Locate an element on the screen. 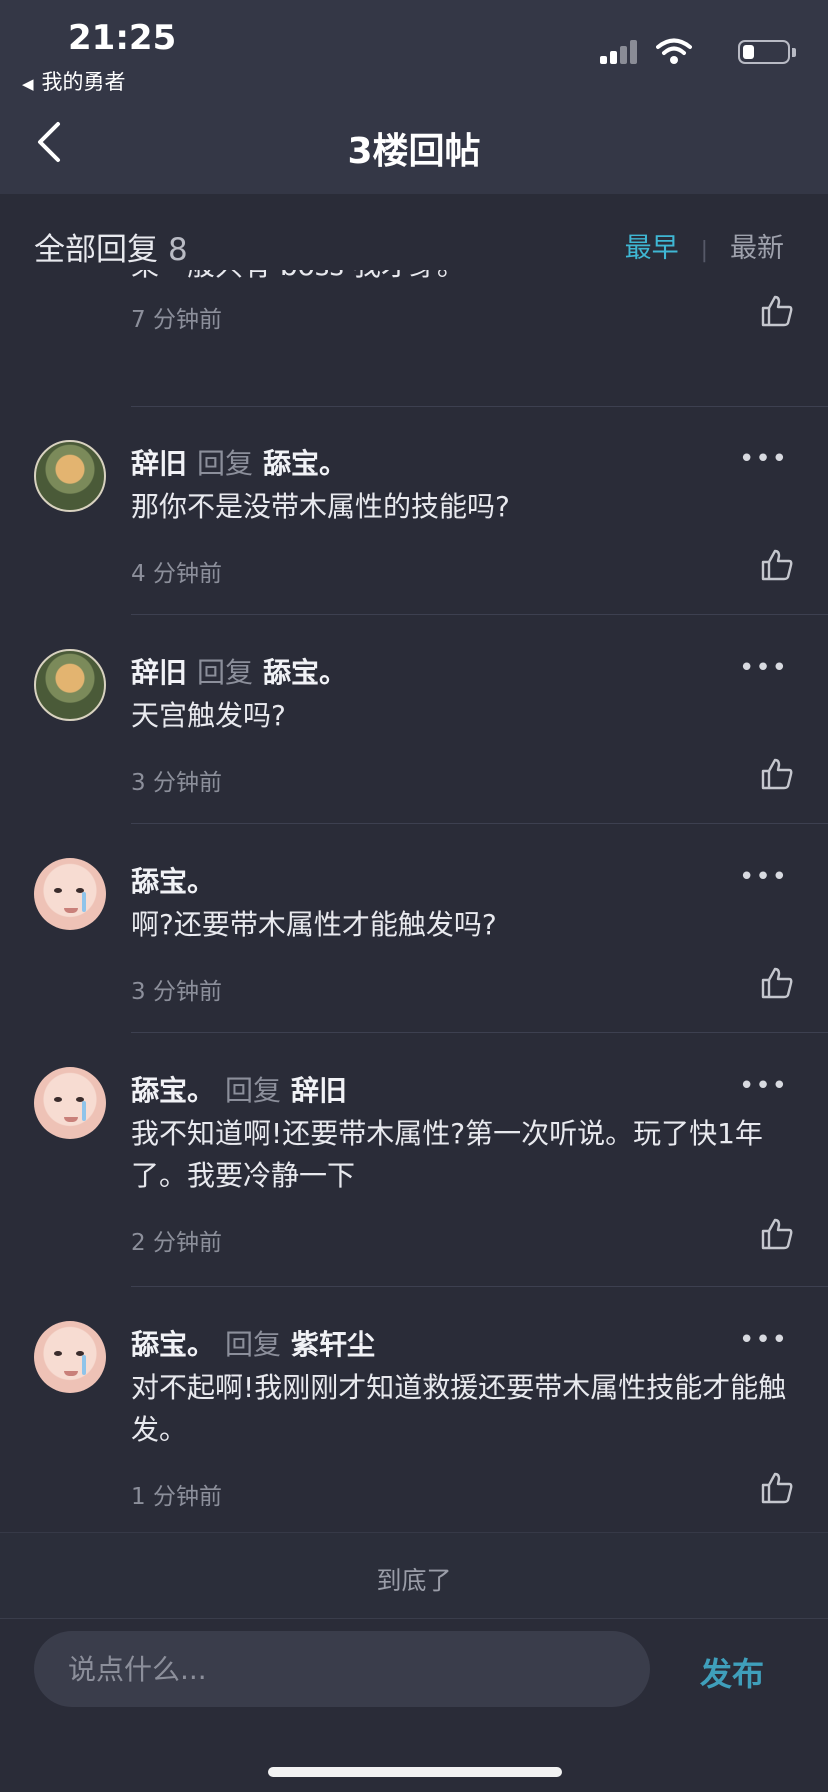 The image size is (828, 1792). comment-text: 啊?还要带木属性才能触发吗? is located at coordinates (314, 924).